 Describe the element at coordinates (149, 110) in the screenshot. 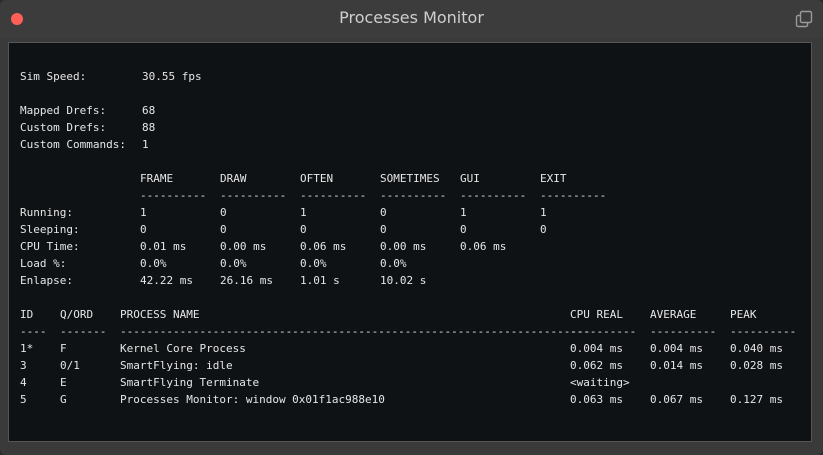

I see `mapped-drefs-value: 68` at that location.